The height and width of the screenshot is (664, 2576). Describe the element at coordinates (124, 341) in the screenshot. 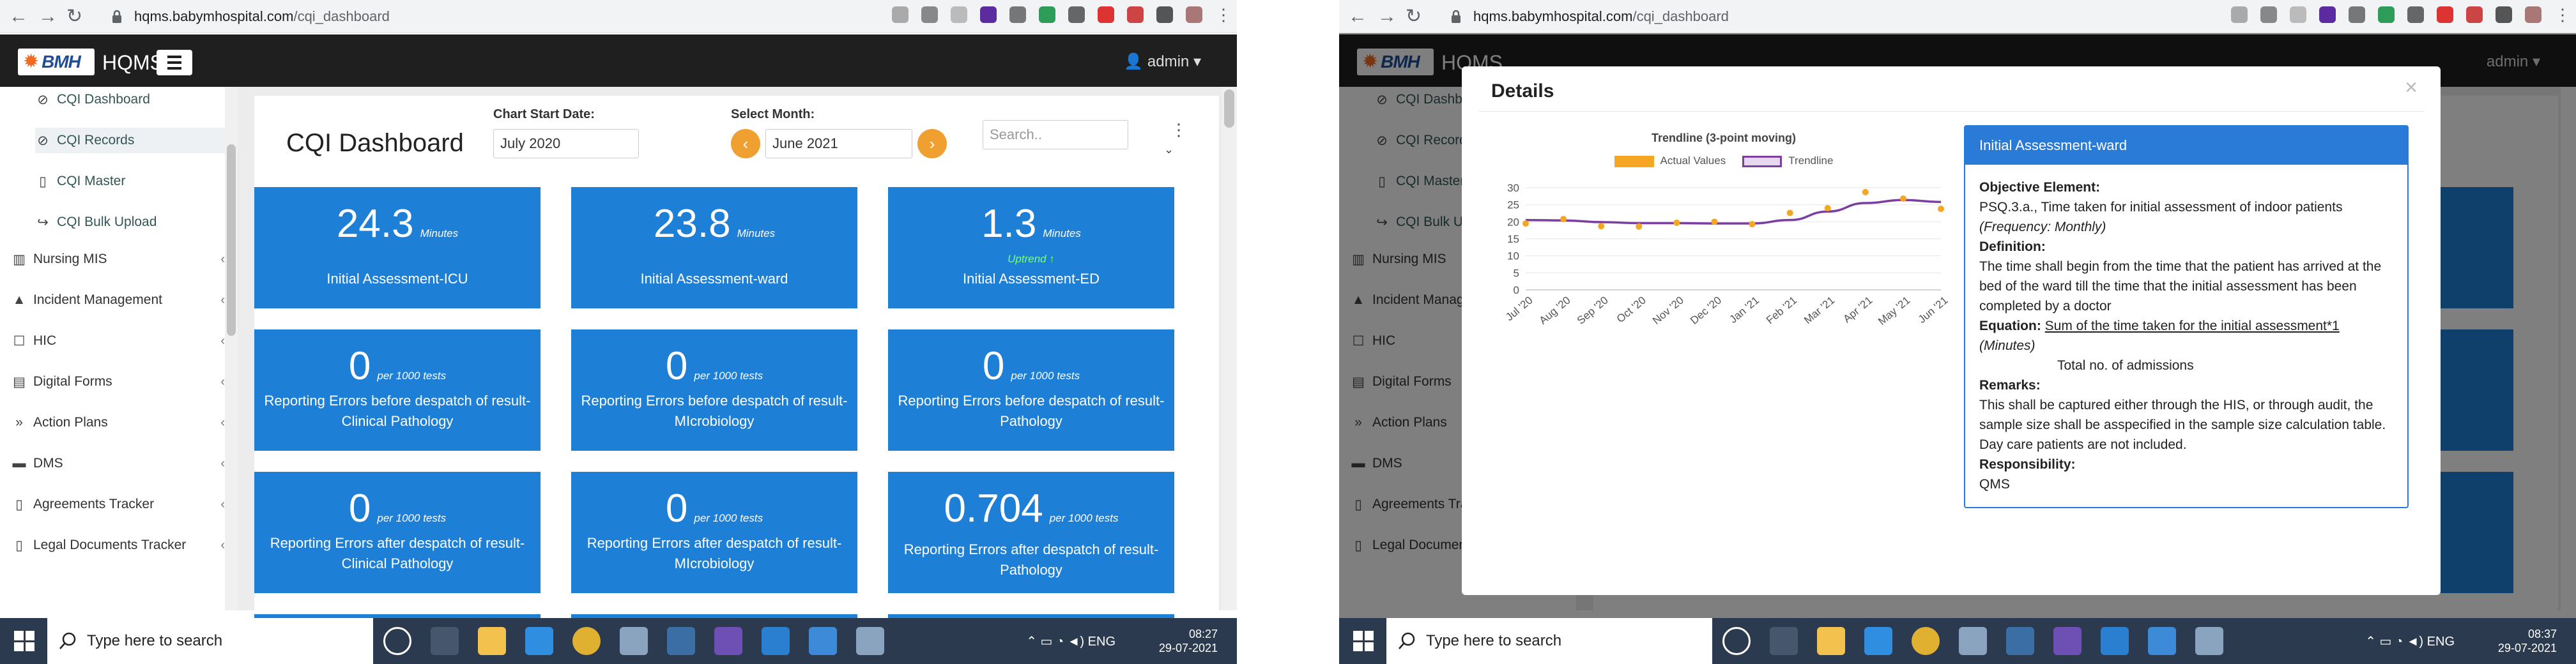

I see `sidebar-item-hic: ☐ HIC ‹` at that location.